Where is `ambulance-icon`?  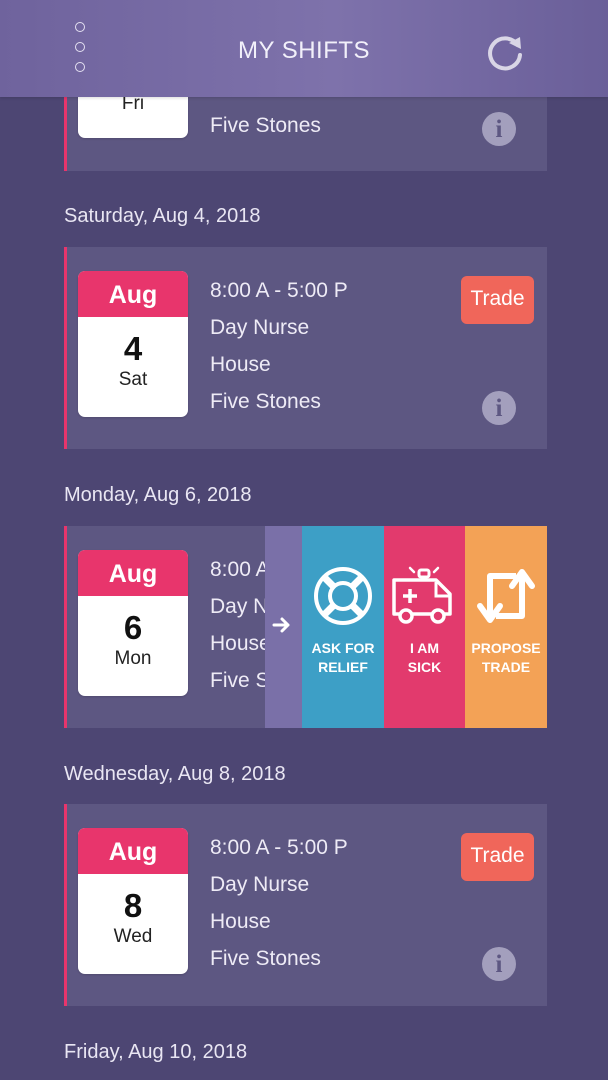 ambulance-icon is located at coordinates (422, 595).